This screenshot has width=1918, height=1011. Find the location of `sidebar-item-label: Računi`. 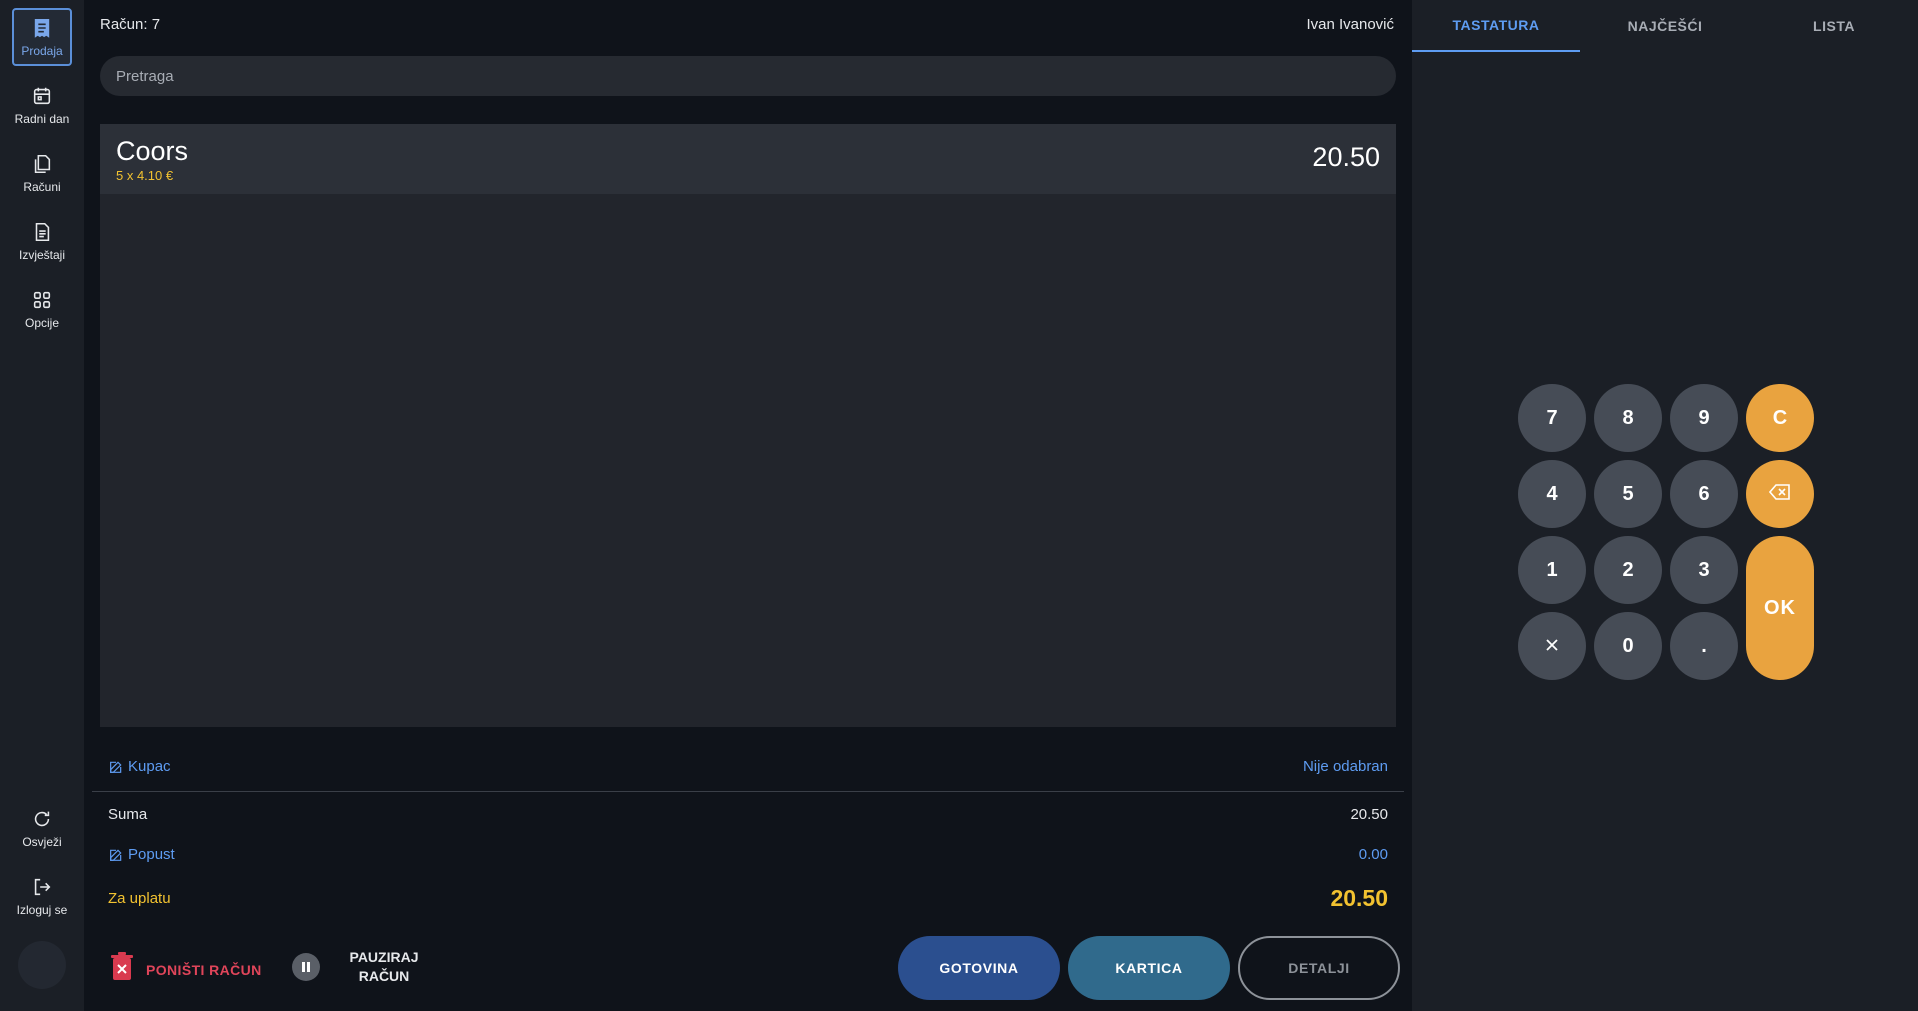

sidebar-item-label: Računi is located at coordinates (42, 187).